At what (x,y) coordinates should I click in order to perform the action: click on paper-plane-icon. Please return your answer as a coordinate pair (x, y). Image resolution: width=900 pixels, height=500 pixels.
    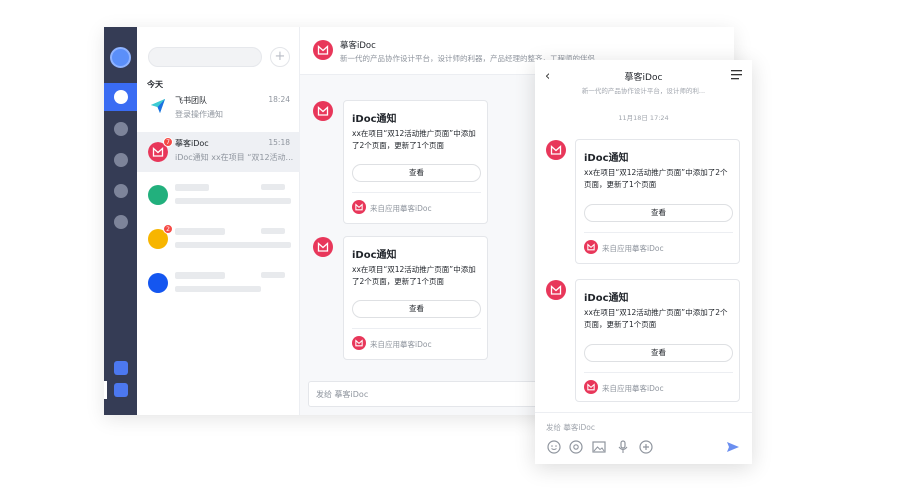
    Looking at the image, I should click on (158, 106).